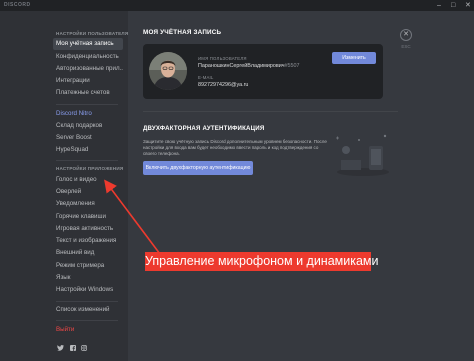 The image size is (474, 361). What do you see at coordinates (88, 180) in the screenshot?
I see `sidebar-item-voice-video: Голос и видео` at bounding box center [88, 180].